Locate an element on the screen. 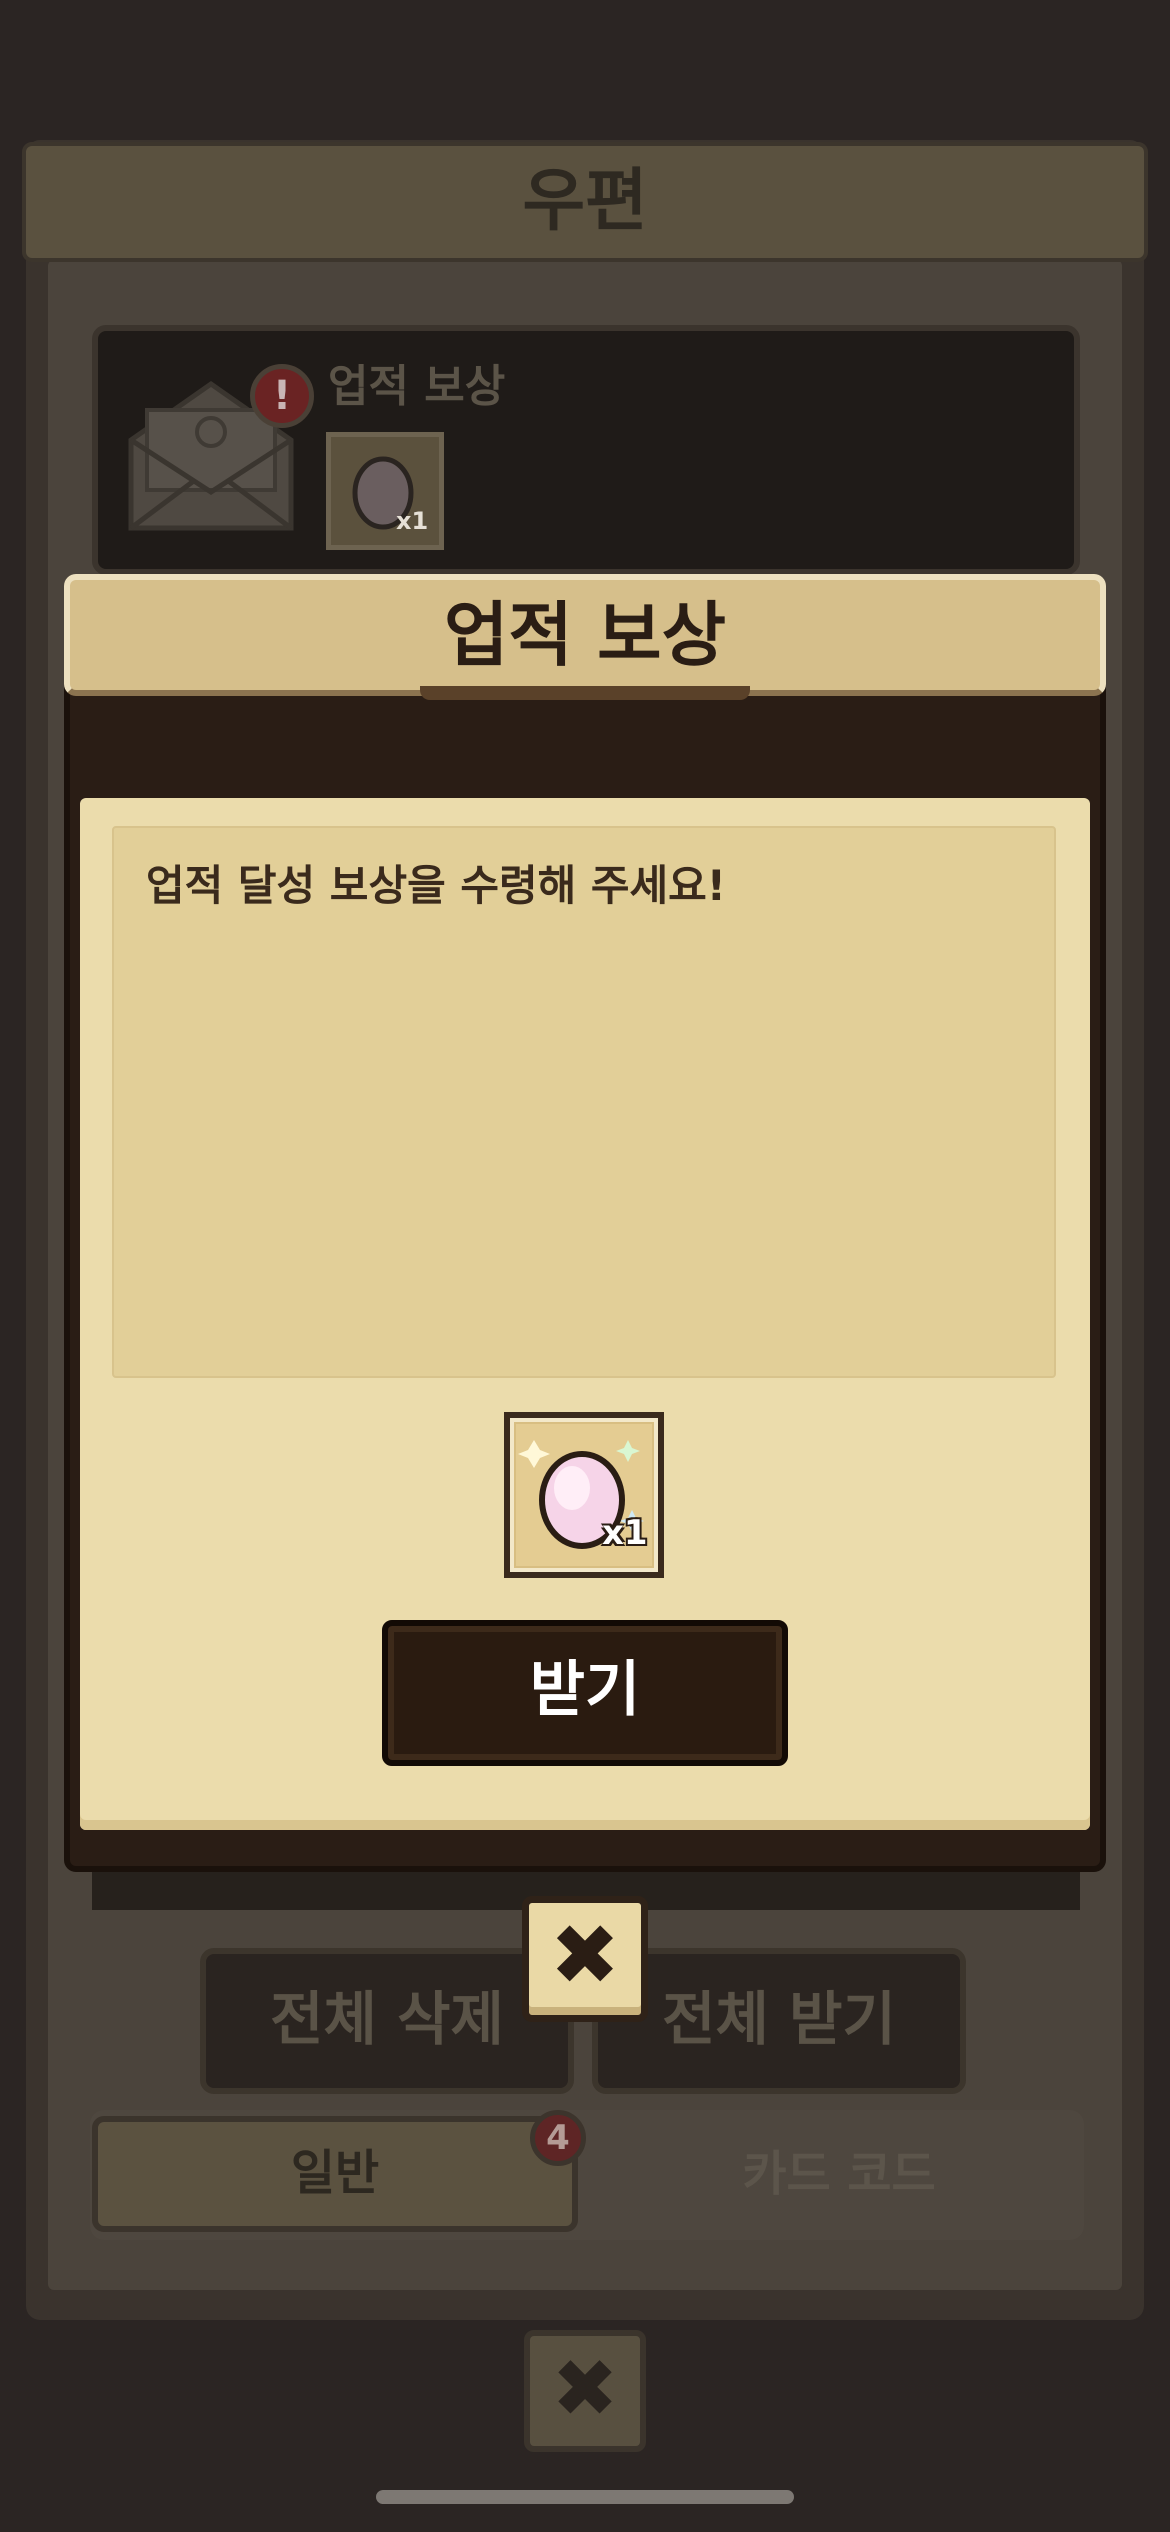  mailbox-title: 우편 is located at coordinates (585, 201).